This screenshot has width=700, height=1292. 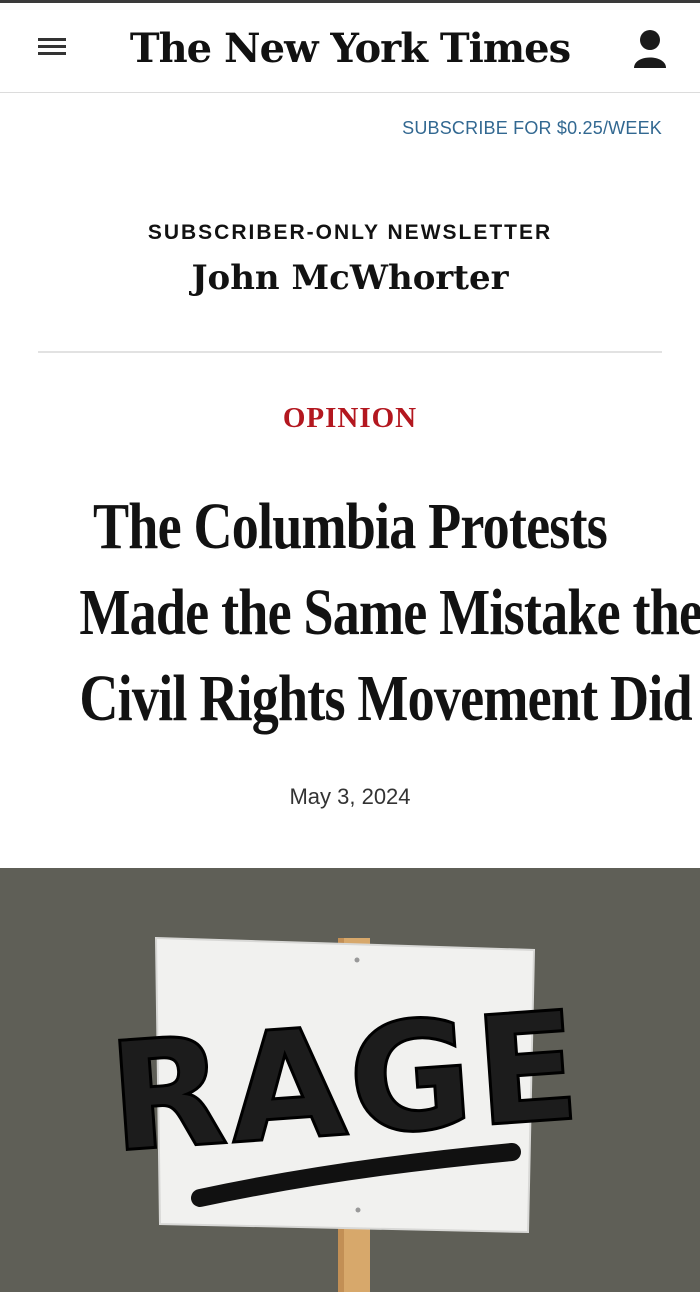 What do you see at coordinates (350, 796) in the screenshot?
I see `publish-date: May 3, 2024` at bounding box center [350, 796].